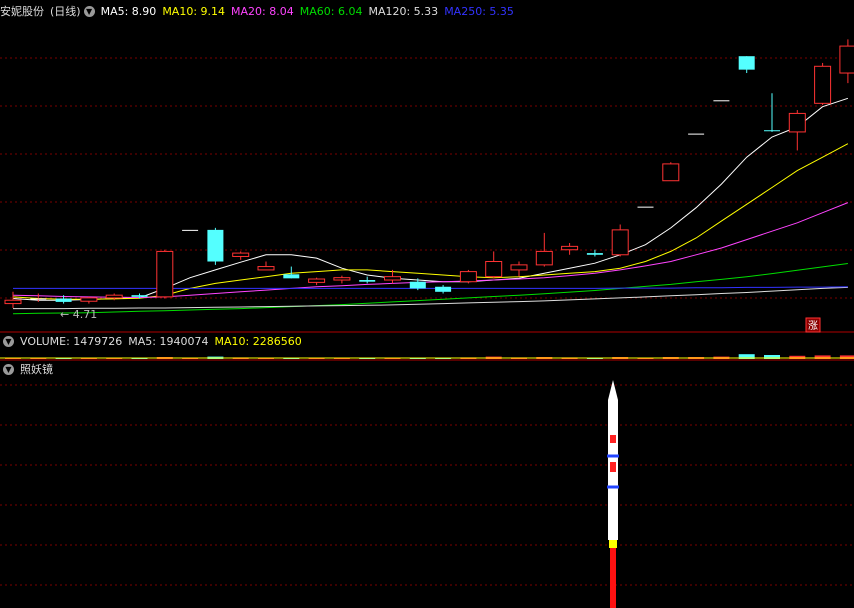  I want to click on rocket-flame-red, so click(613, 578).